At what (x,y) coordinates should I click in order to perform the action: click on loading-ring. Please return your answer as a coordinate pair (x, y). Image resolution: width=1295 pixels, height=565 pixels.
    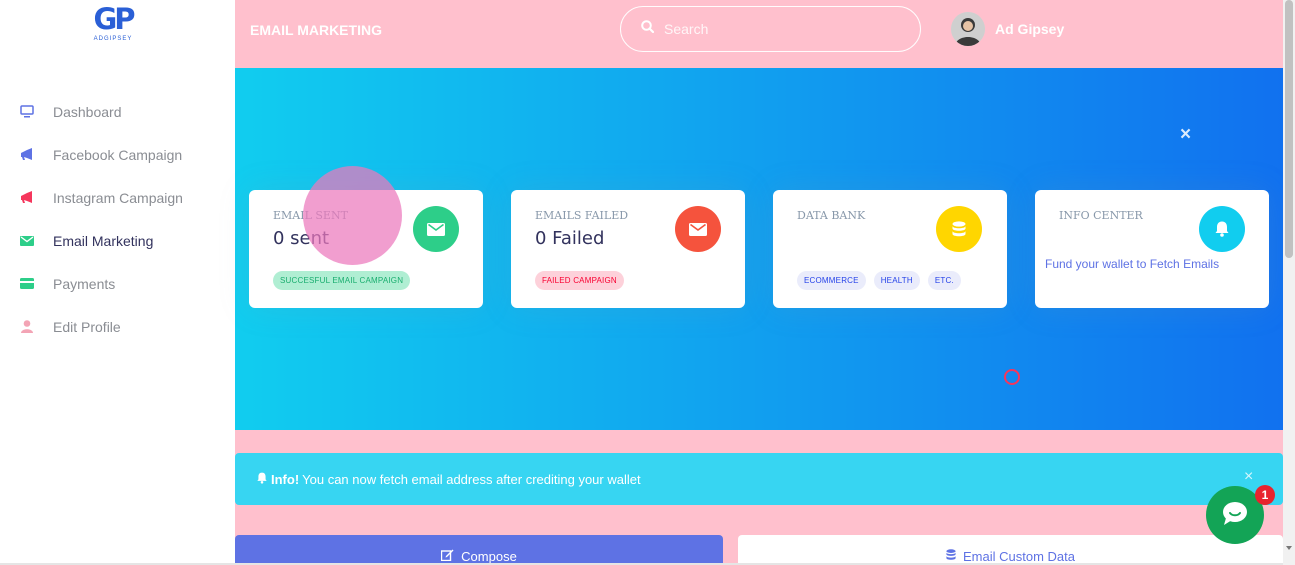
    Looking at the image, I should click on (1012, 377).